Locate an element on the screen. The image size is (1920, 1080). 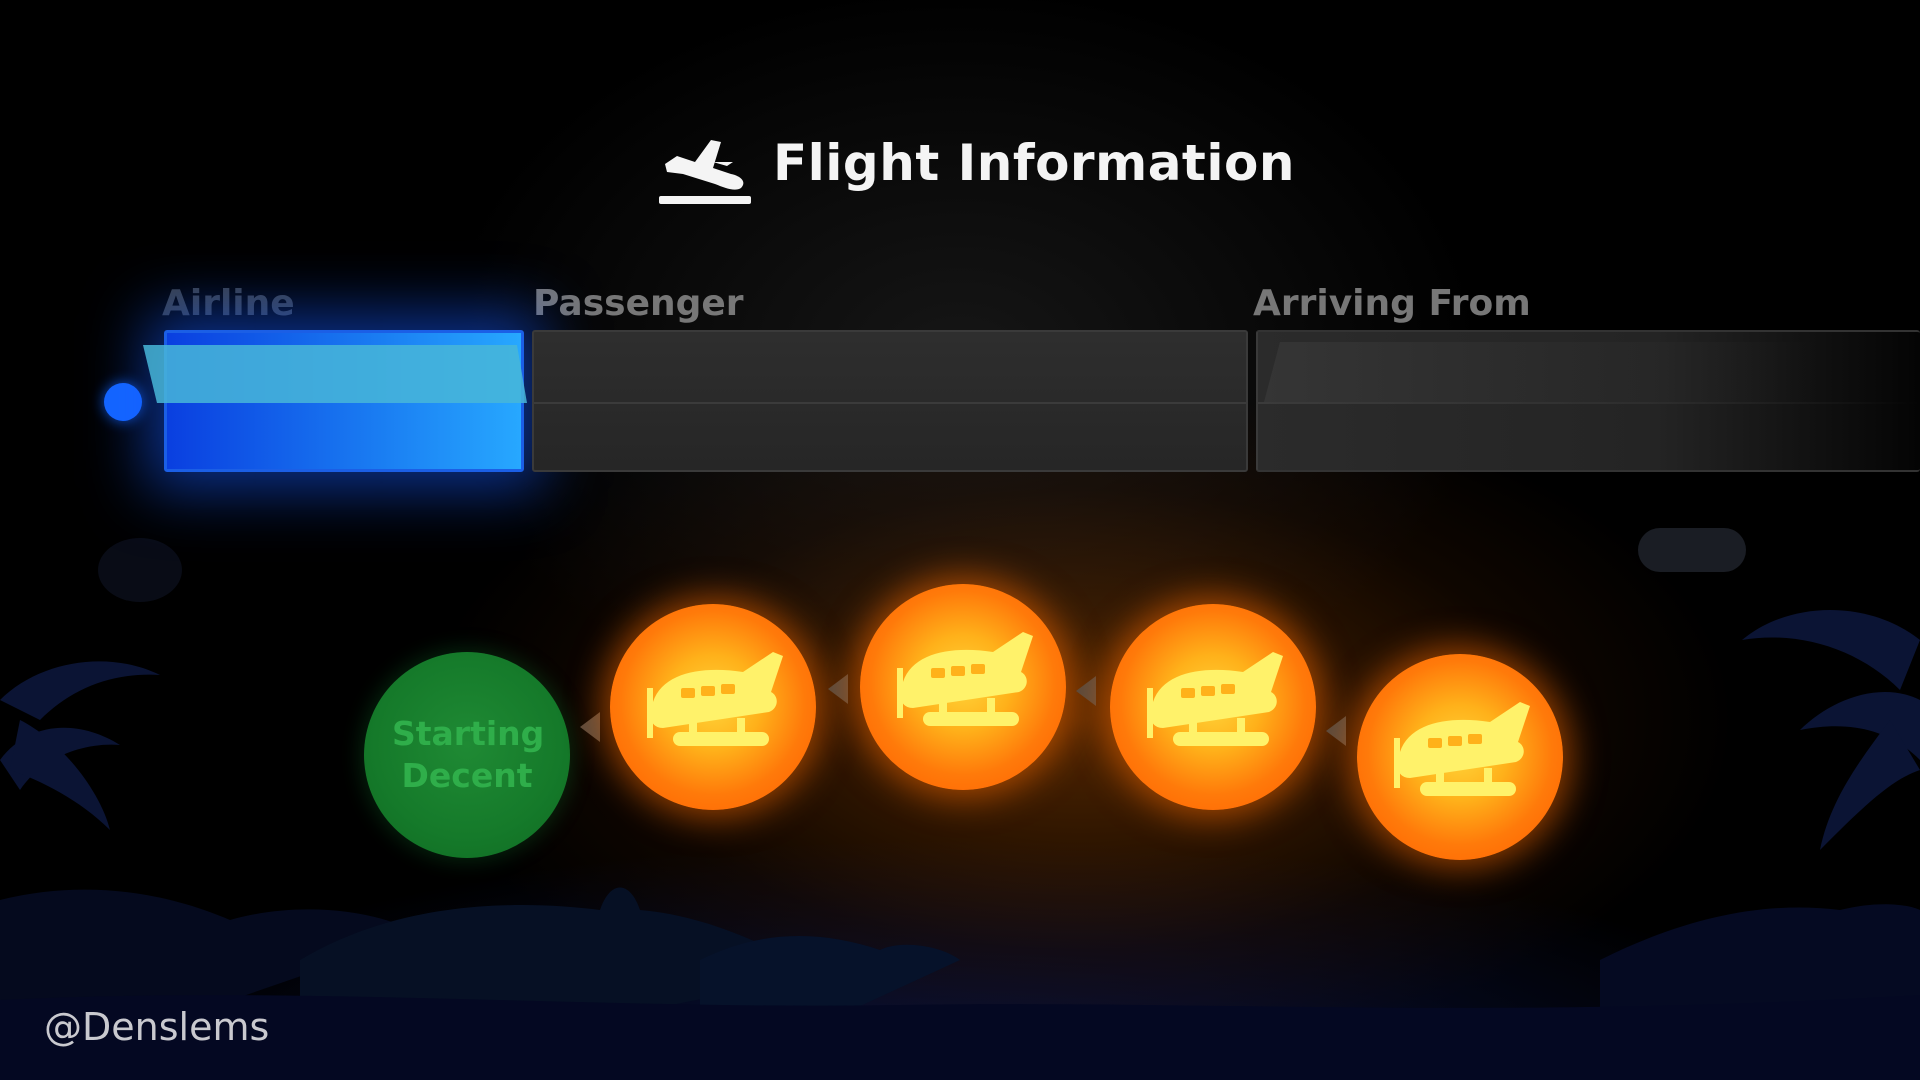
passenger-flap is located at coordinates (890, 367).